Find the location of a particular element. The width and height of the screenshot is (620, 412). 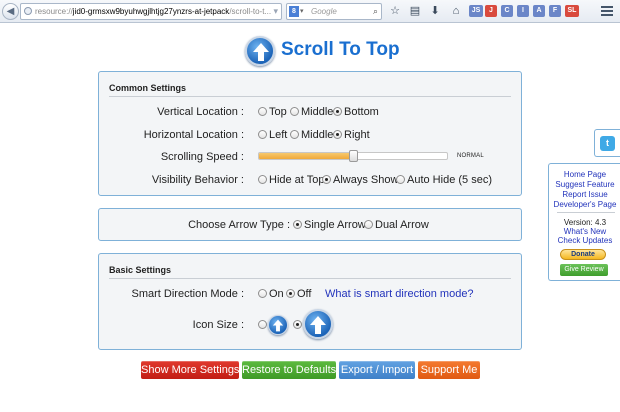

dual-arrow-option: Dual Arrow is located at coordinates (396, 225).